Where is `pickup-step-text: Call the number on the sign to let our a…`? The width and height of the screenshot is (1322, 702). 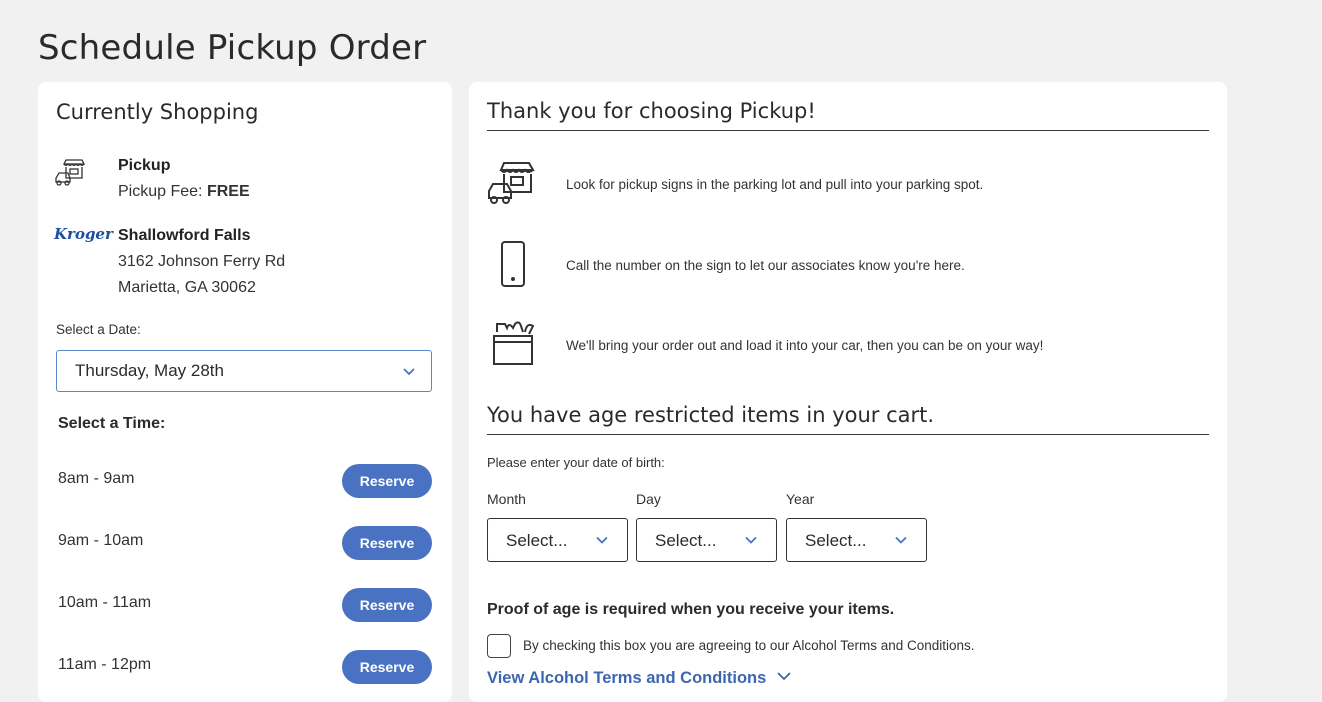 pickup-step-text: Call the number on the sign to let our a… is located at coordinates (765, 265).